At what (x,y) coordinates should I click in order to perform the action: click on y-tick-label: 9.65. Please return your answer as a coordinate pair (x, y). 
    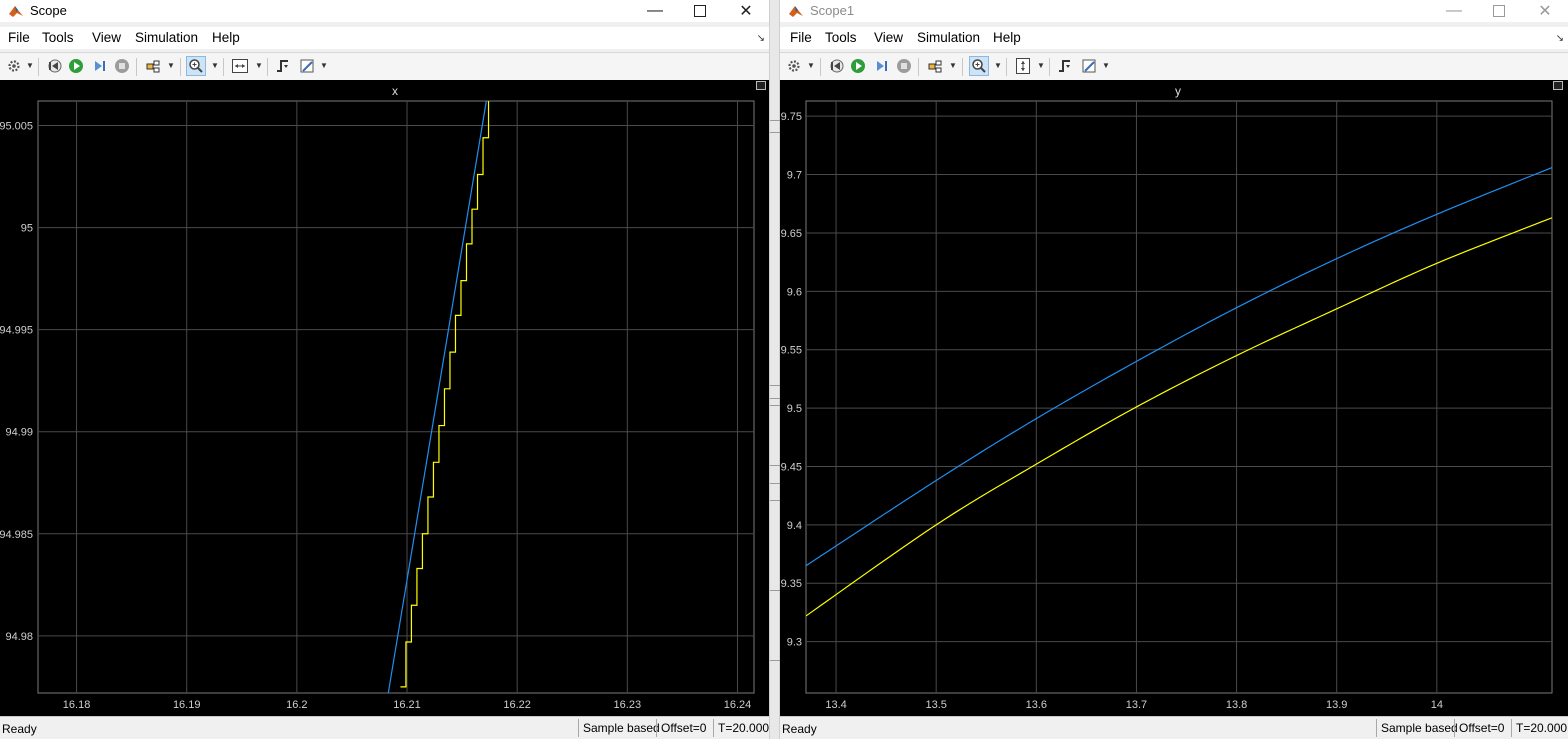
    Looking at the image, I should click on (791, 234).